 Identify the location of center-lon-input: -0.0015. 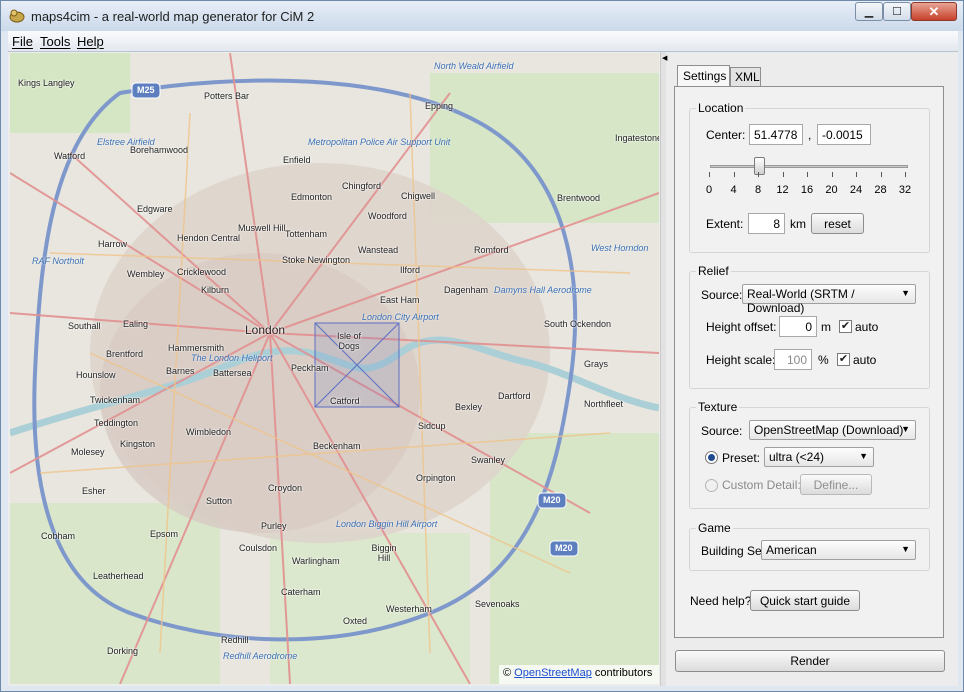
(844, 134).